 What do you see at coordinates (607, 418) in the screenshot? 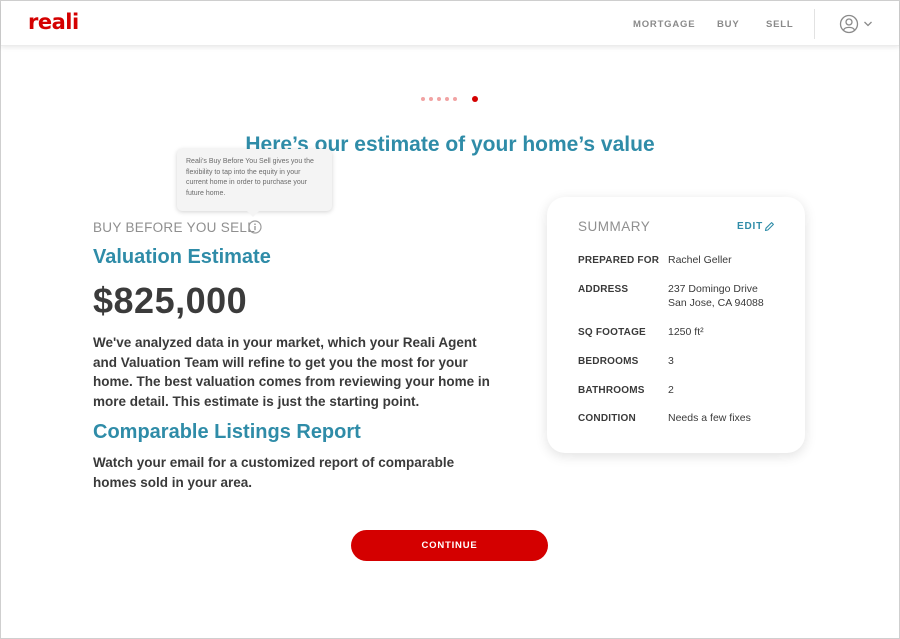
I see `summary-label-condition: CONDITION` at bounding box center [607, 418].